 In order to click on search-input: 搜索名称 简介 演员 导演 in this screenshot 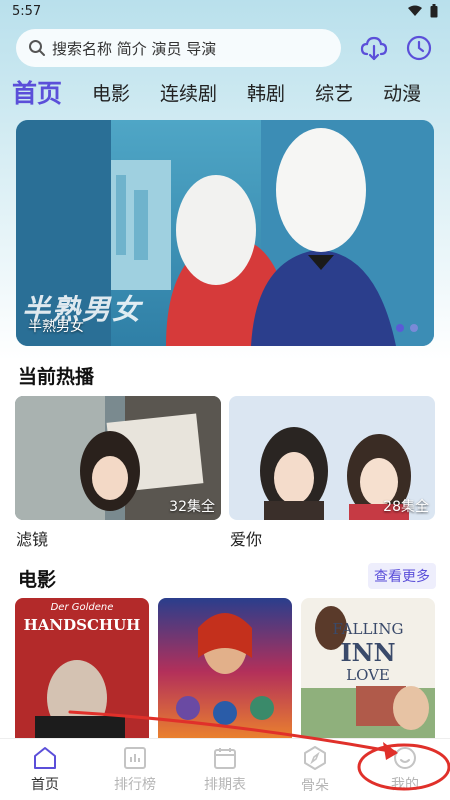, I will do `click(178, 48)`.